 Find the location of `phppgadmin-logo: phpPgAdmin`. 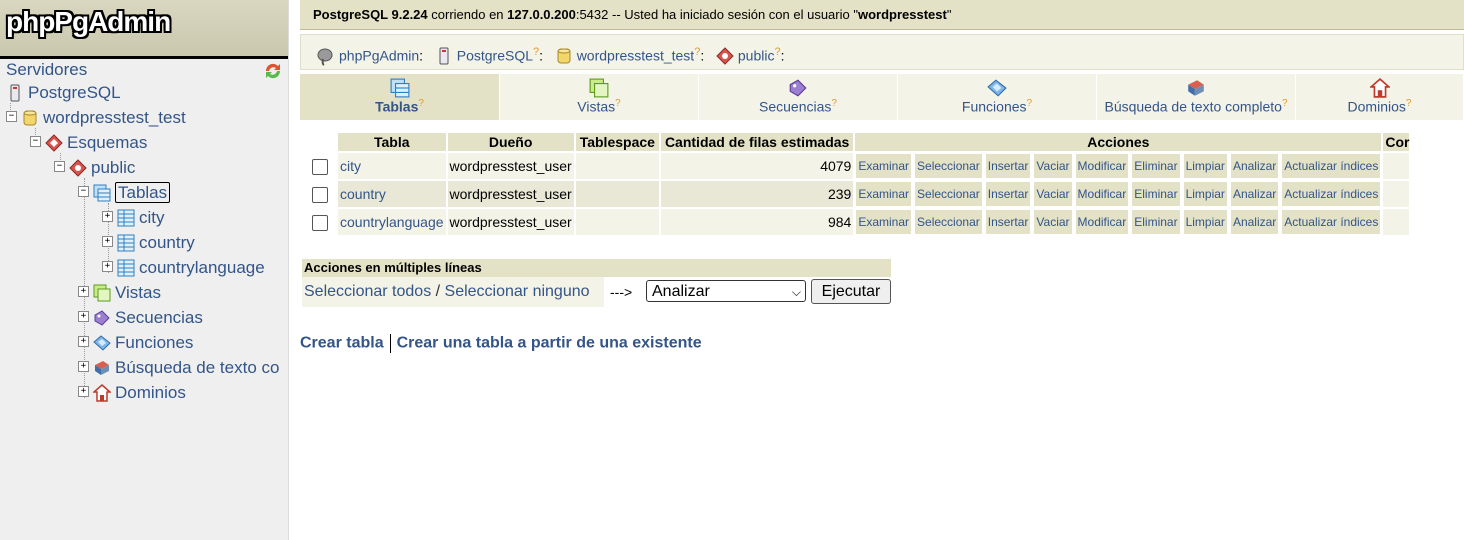

phppgadmin-logo: phpPgAdmin is located at coordinates (88, 22).